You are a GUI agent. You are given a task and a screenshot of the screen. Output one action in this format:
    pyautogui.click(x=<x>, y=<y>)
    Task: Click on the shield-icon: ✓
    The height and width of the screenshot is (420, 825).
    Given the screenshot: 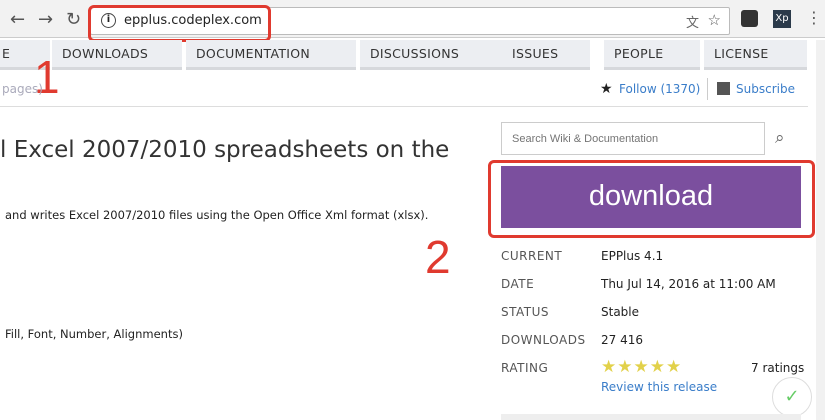 What is the action you would take?
    pyautogui.click(x=792, y=397)
    